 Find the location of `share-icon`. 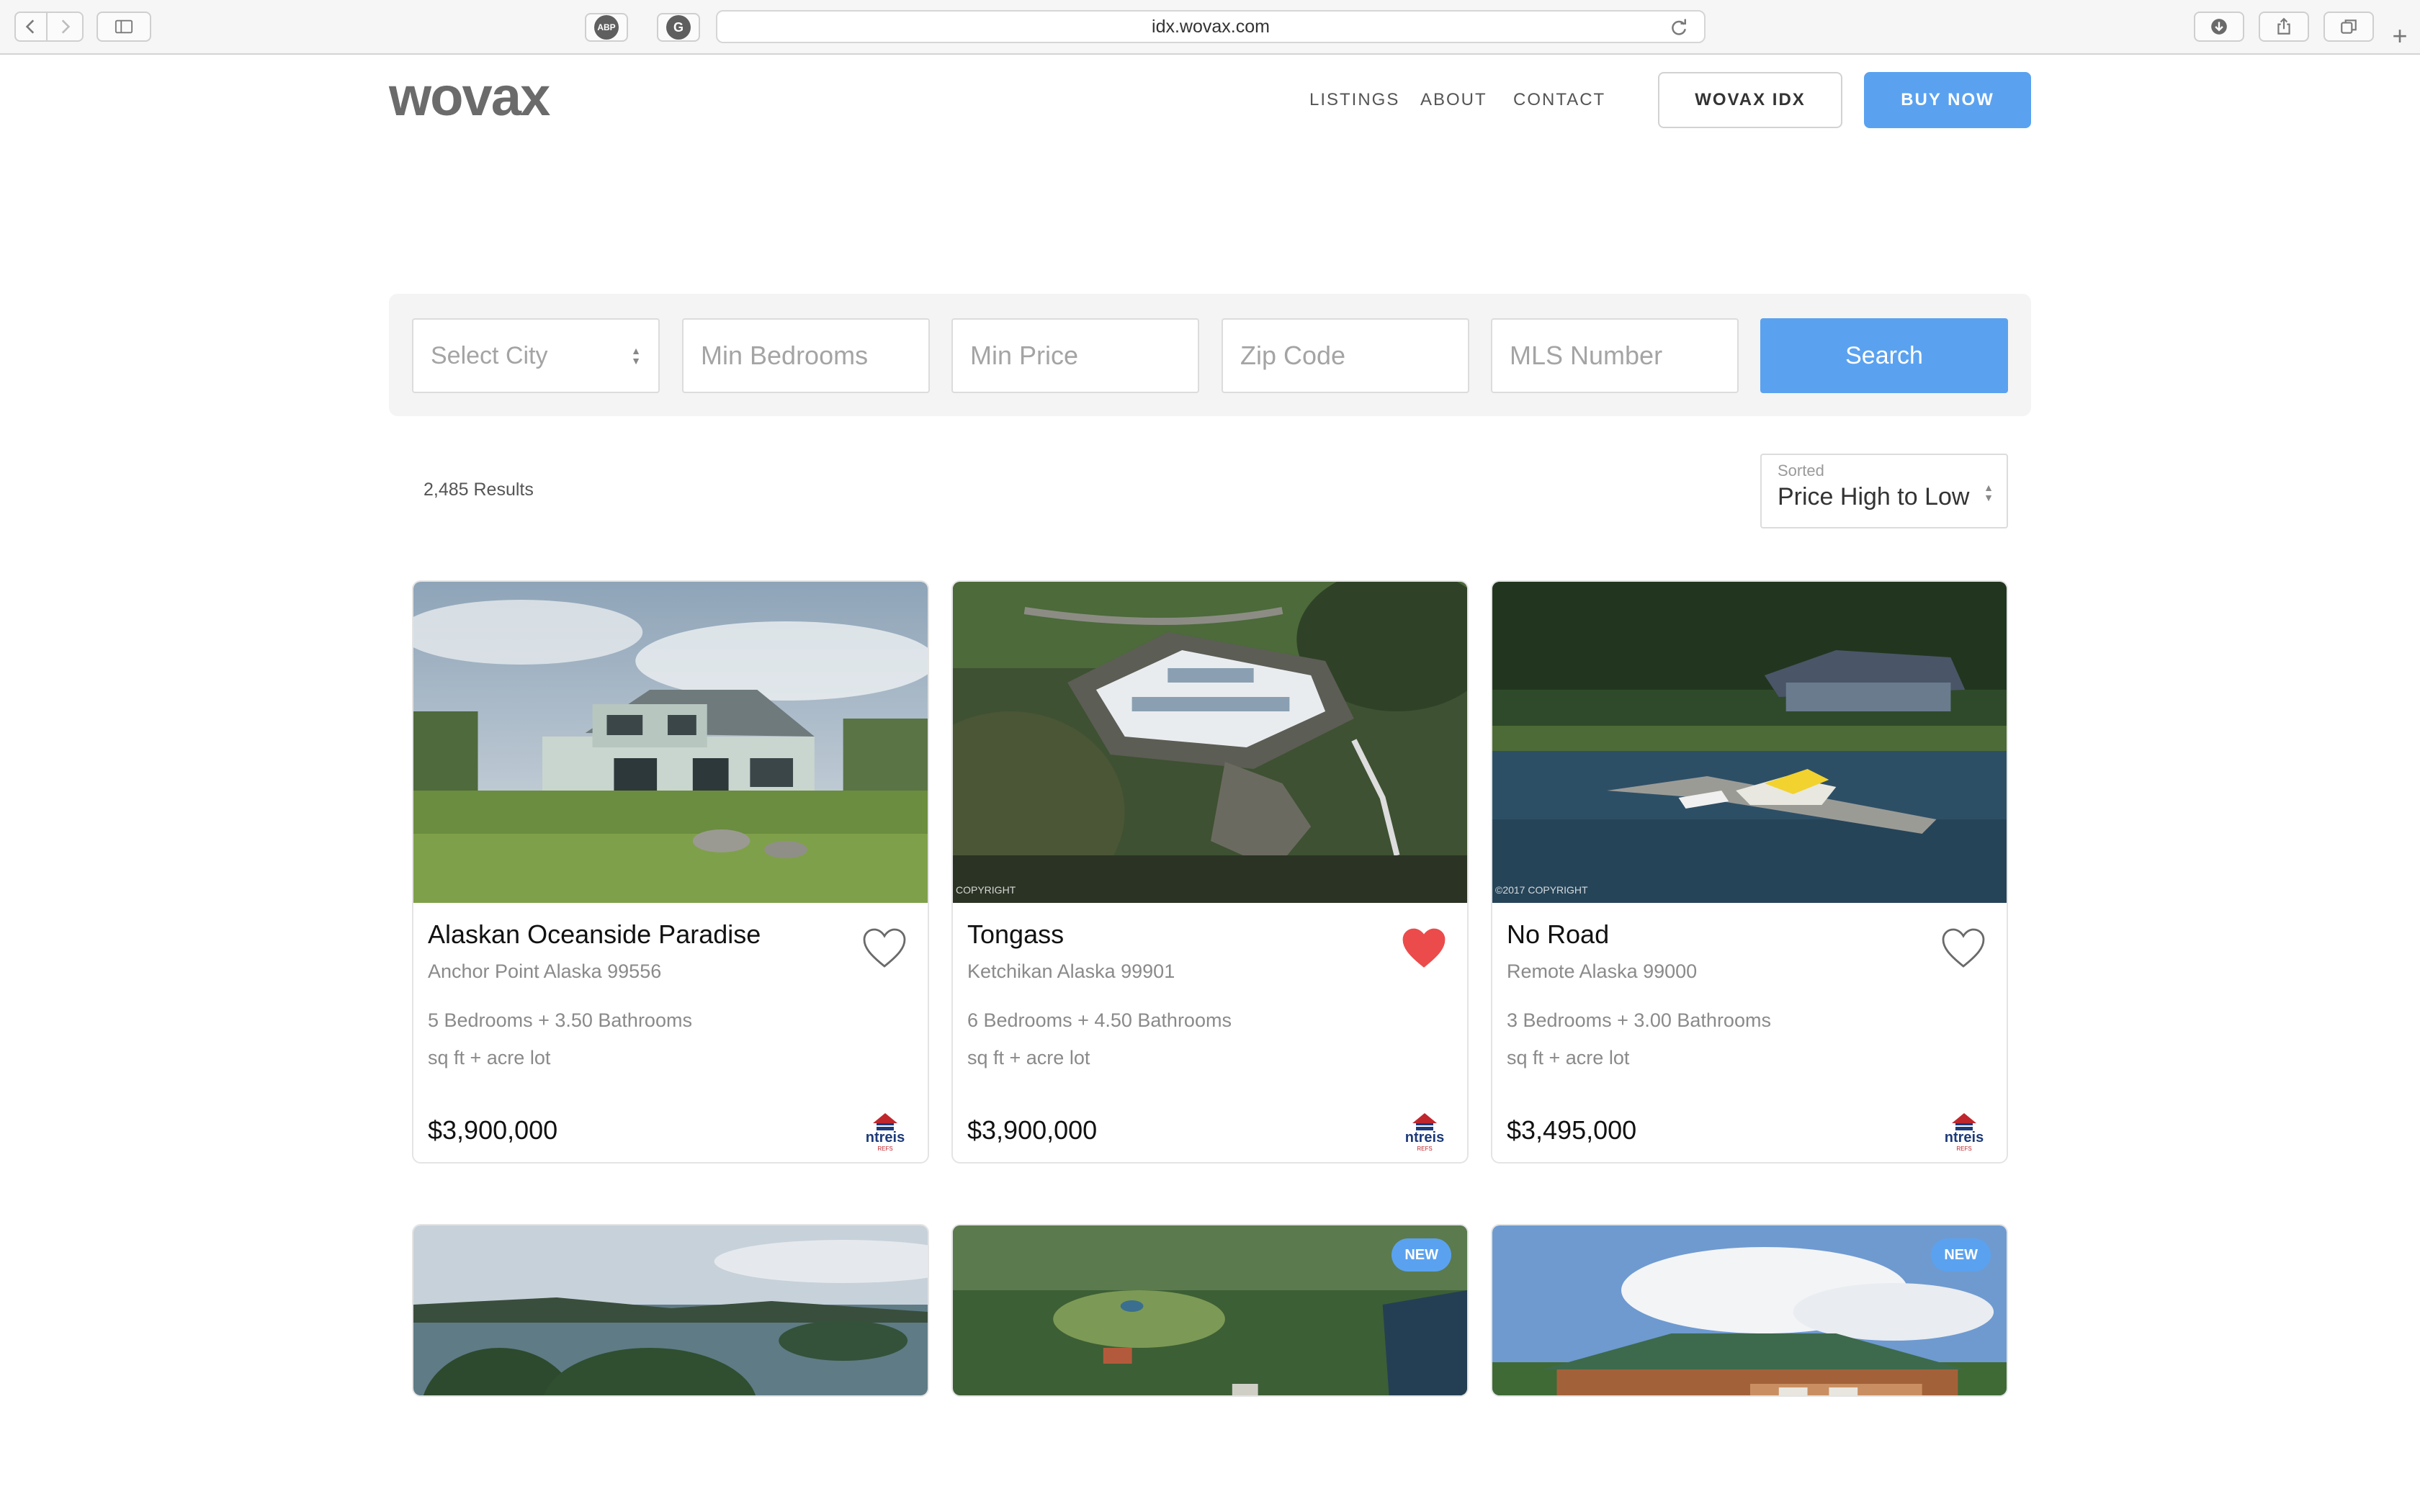

share-icon is located at coordinates (2283, 26).